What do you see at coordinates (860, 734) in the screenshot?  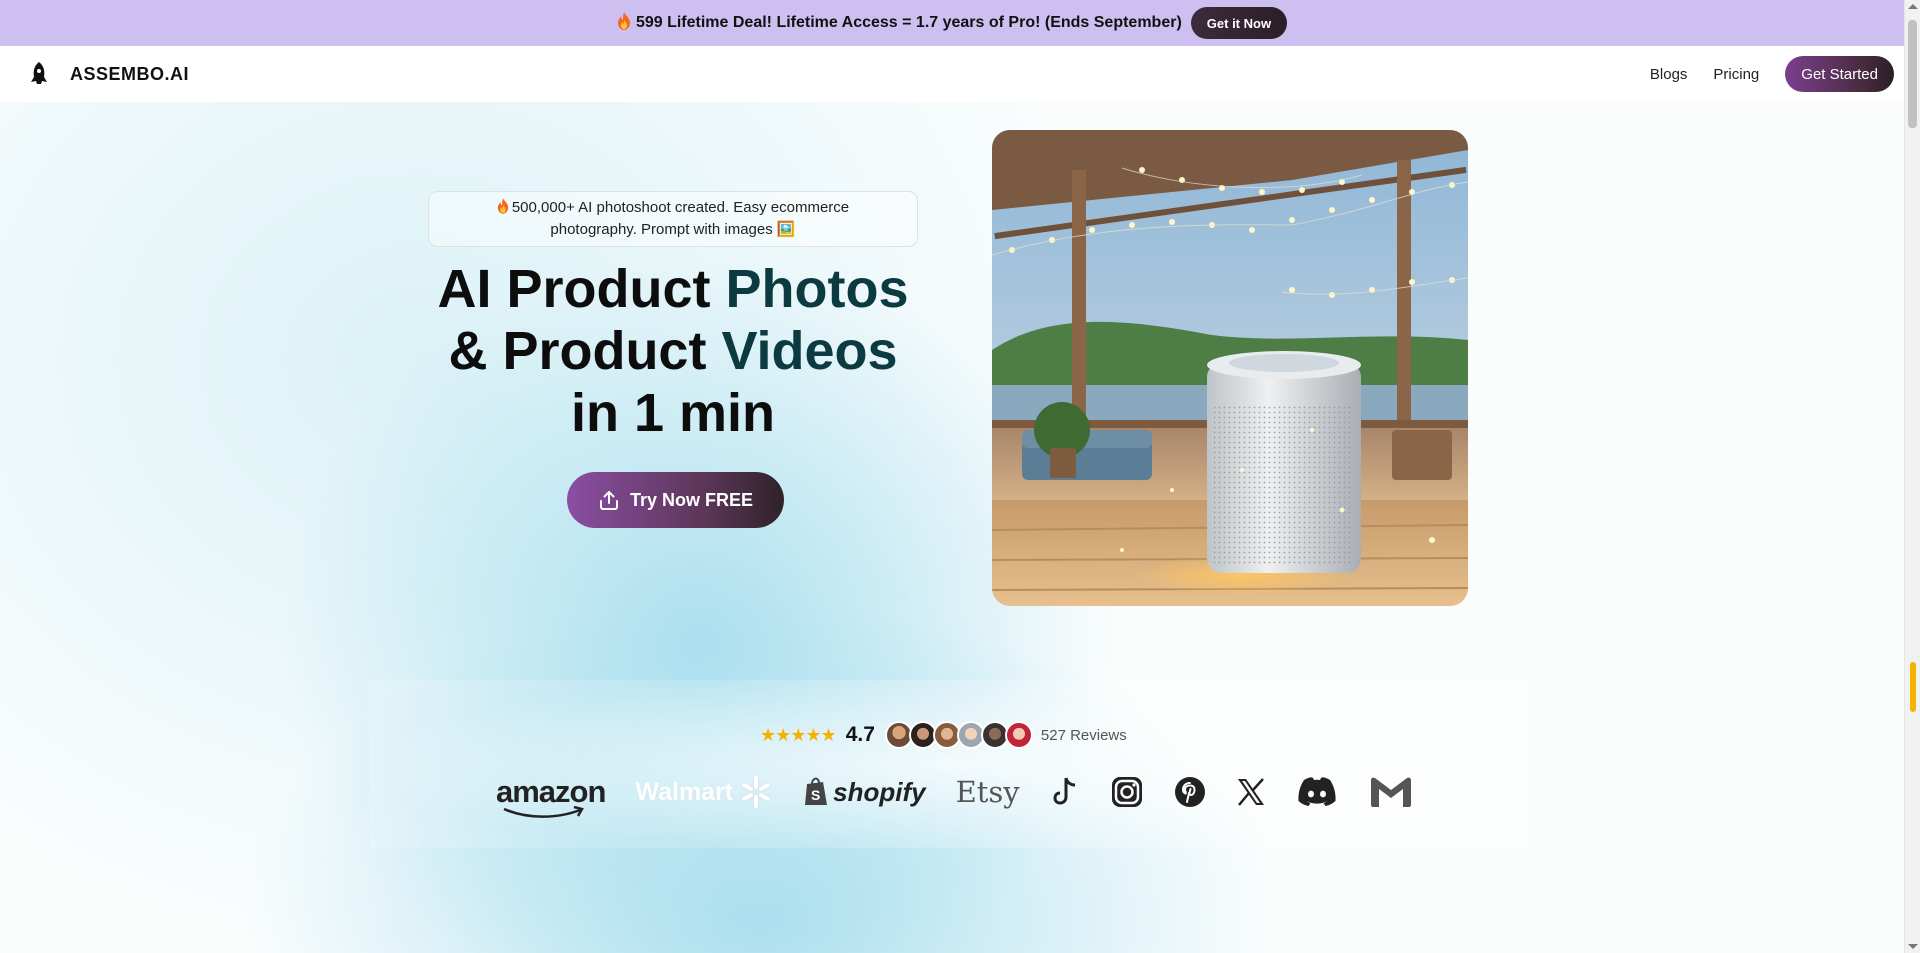 I see `rating-score: 4.7` at bounding box center [860, 734].